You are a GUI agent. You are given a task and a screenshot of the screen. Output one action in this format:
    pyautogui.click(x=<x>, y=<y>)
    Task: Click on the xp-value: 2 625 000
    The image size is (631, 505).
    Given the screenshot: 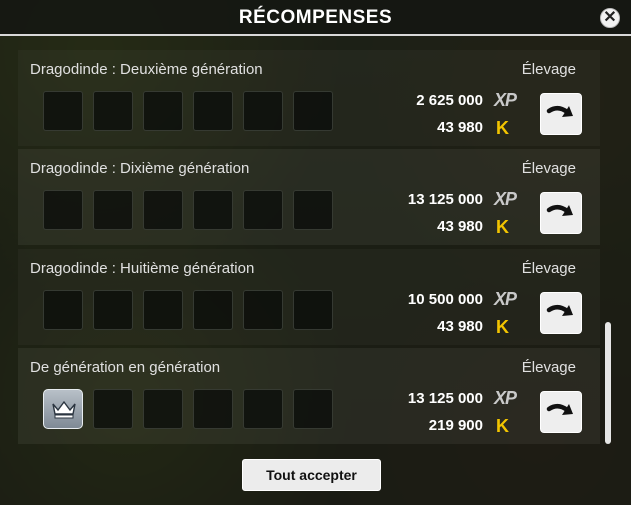 What is the action you would take?
    pyautogui.click(x=449, y=100)
    